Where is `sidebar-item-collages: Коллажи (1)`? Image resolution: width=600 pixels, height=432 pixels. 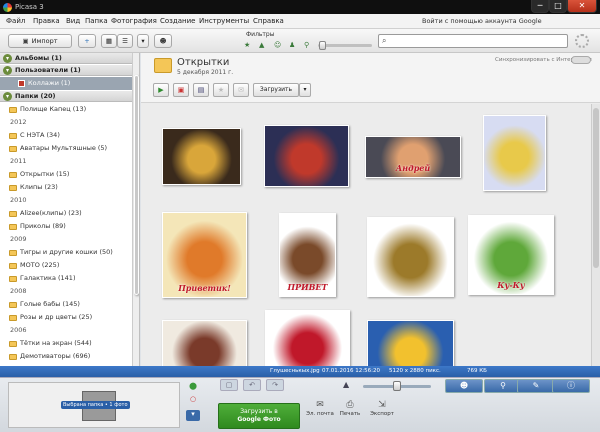
sidebar-item-collages: Коллажи (1) is located at coordinates (66, 83).